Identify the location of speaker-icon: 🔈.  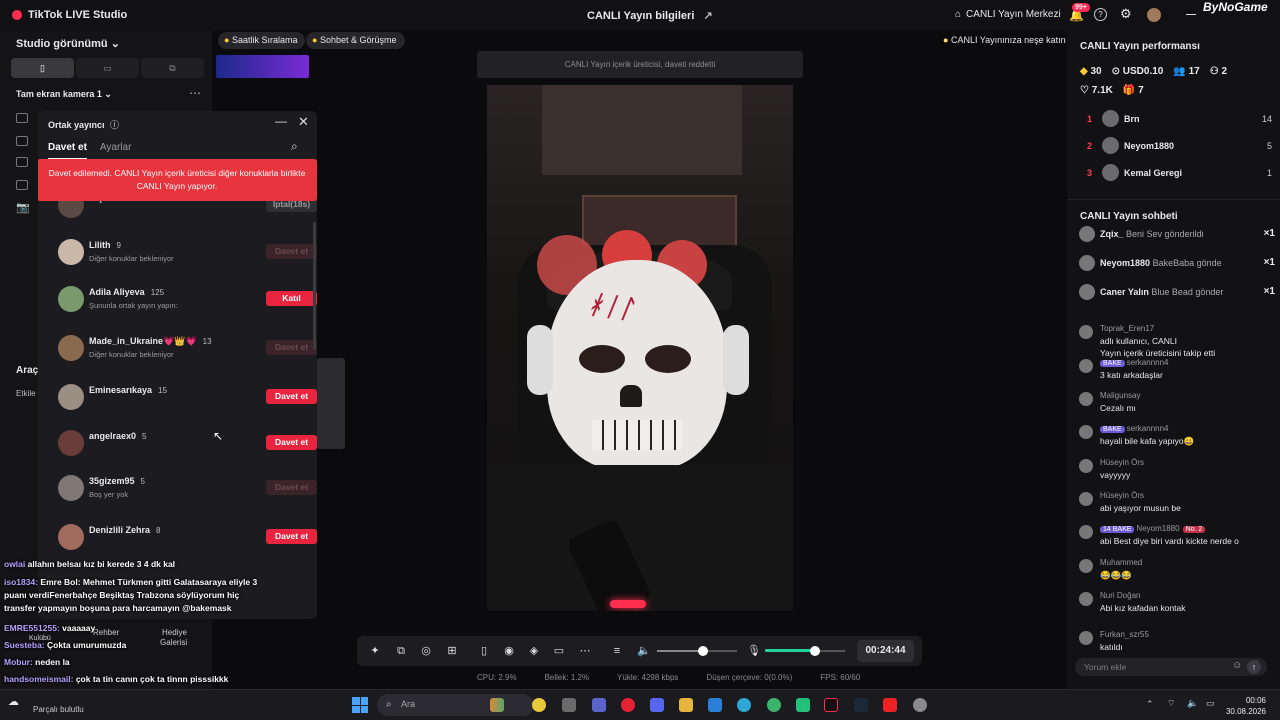
(644, 651).